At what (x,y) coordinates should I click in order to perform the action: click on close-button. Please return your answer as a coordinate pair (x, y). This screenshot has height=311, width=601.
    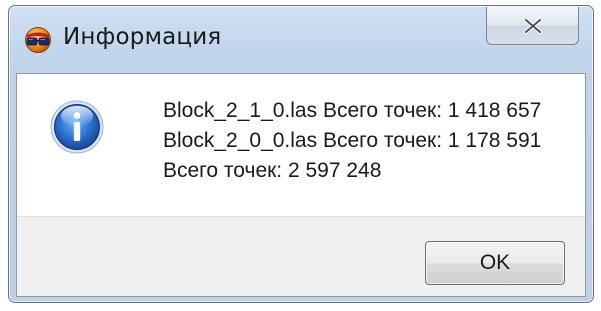
    Looking at the image, I should click on (532, 26).